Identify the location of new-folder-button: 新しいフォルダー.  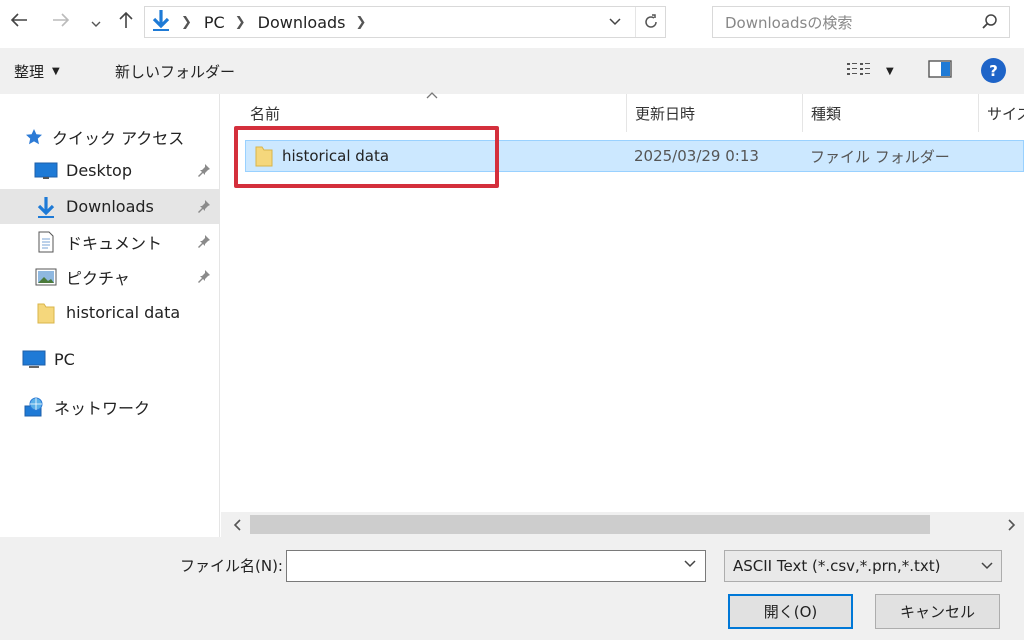
(175, 71).